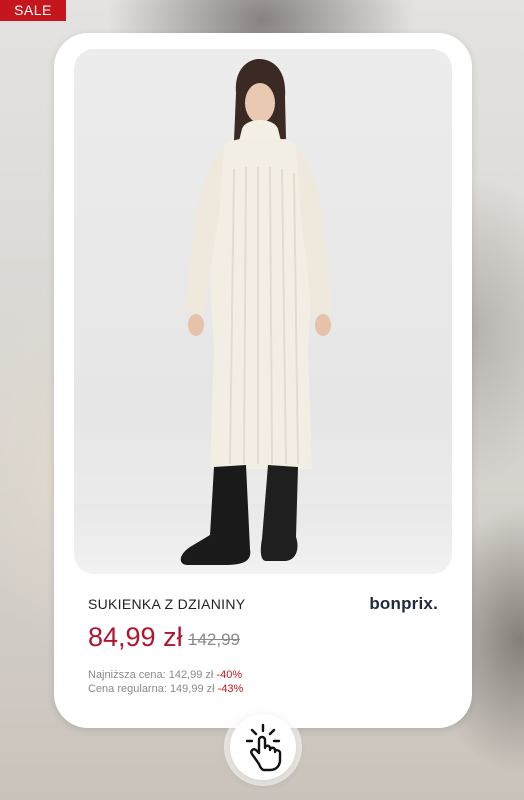 The image size is (524, 800). I want to click on tap-button, so click(263, 747).